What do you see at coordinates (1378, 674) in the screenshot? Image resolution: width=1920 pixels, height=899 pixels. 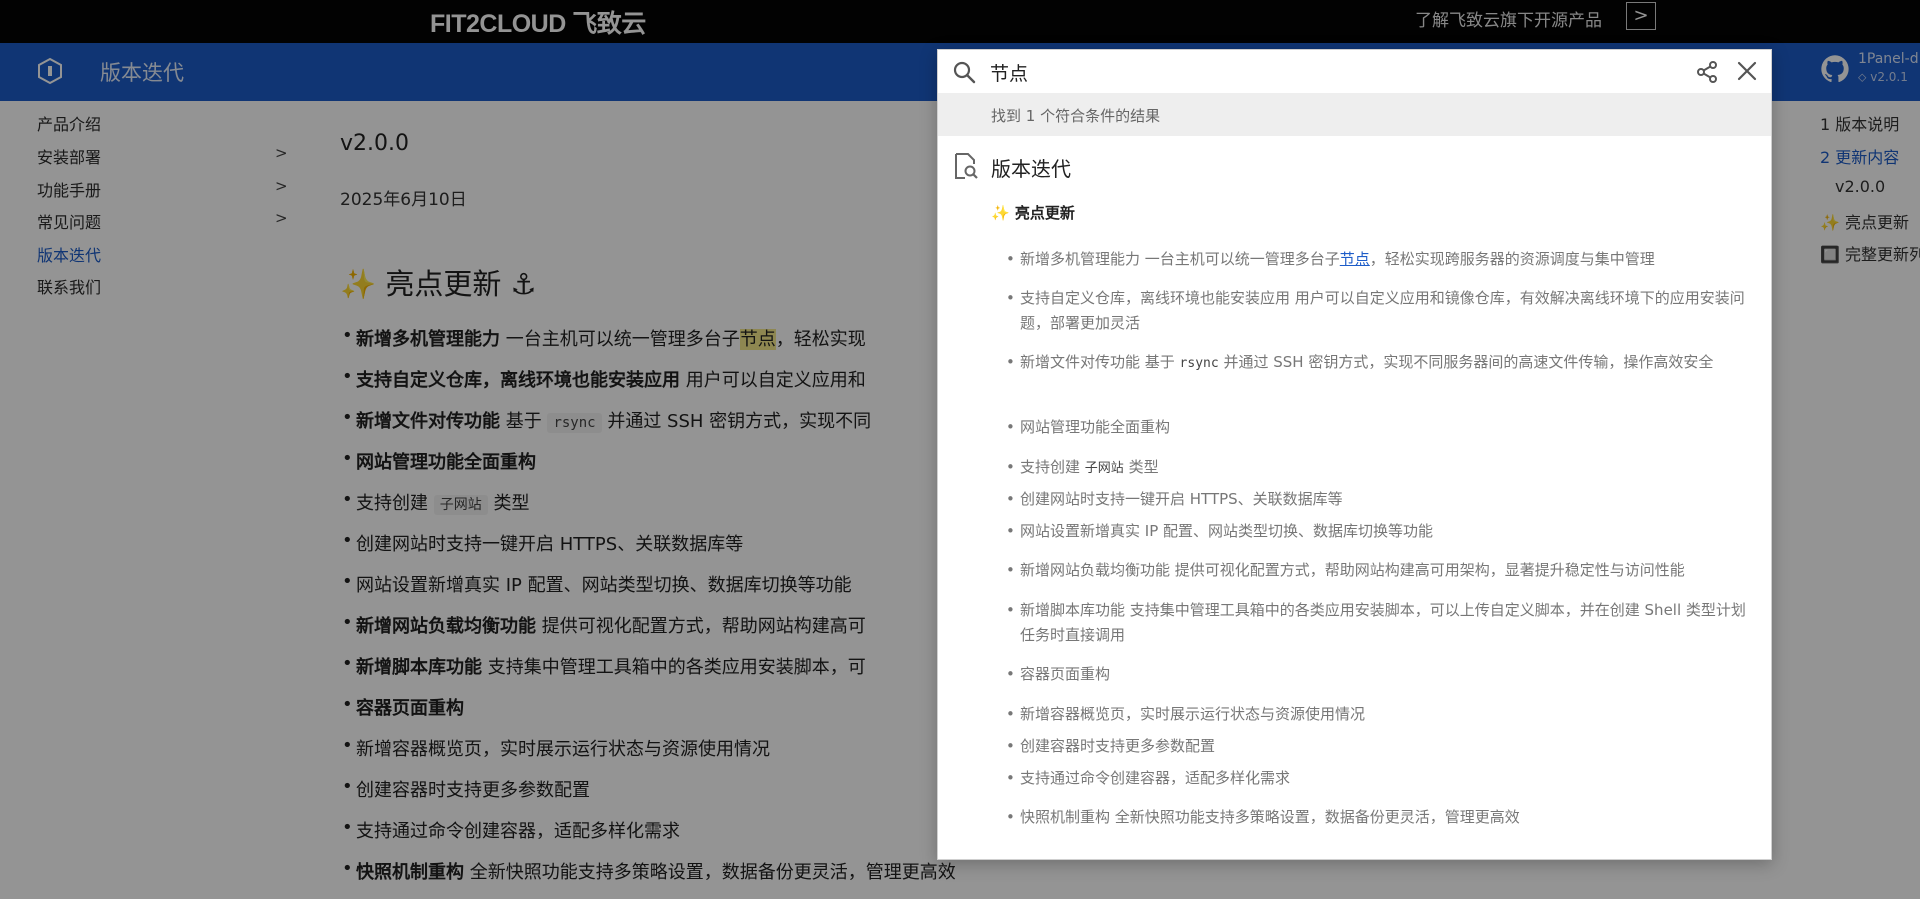 I see `search-result-item: 容器页面重构` at bounding box center [1378, 674].